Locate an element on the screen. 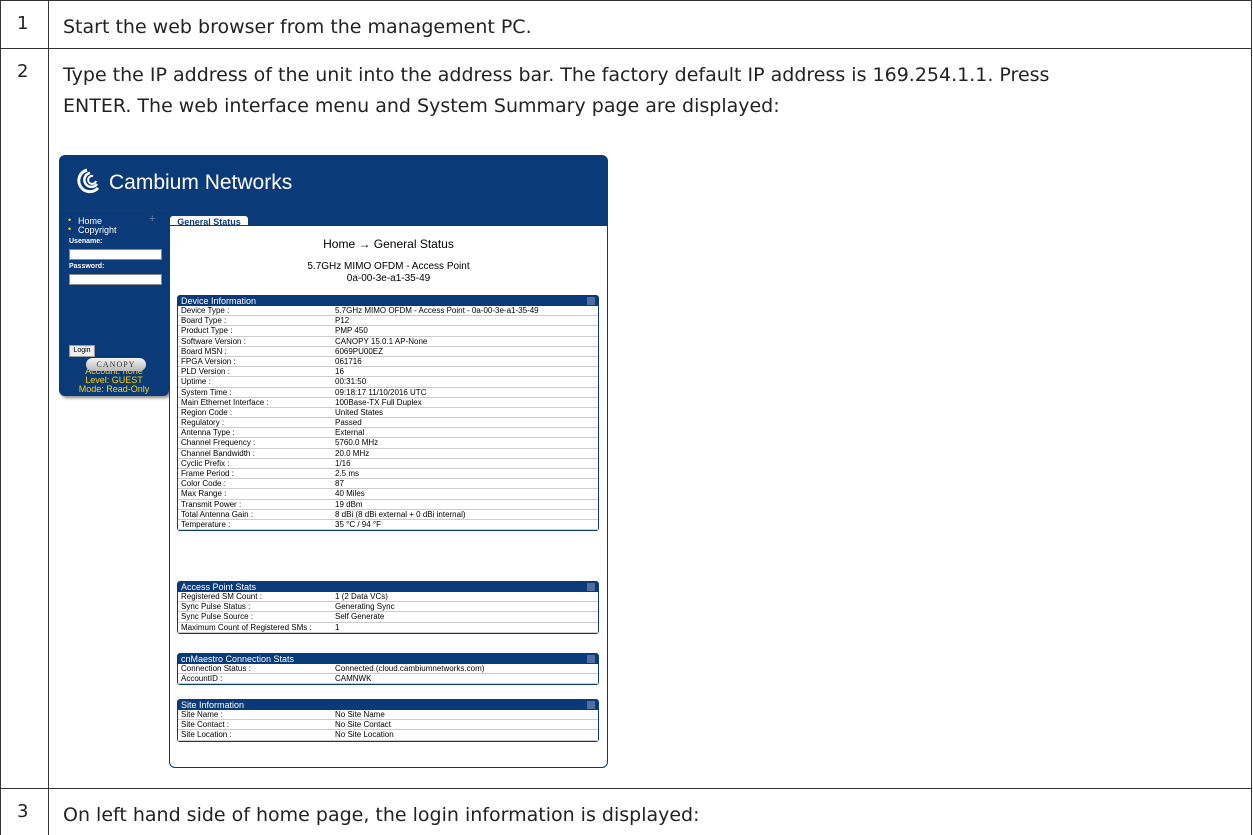 This screenshot has width=1253, height=835. table-row: Region Code : United States is located at coordinates (388, 413).